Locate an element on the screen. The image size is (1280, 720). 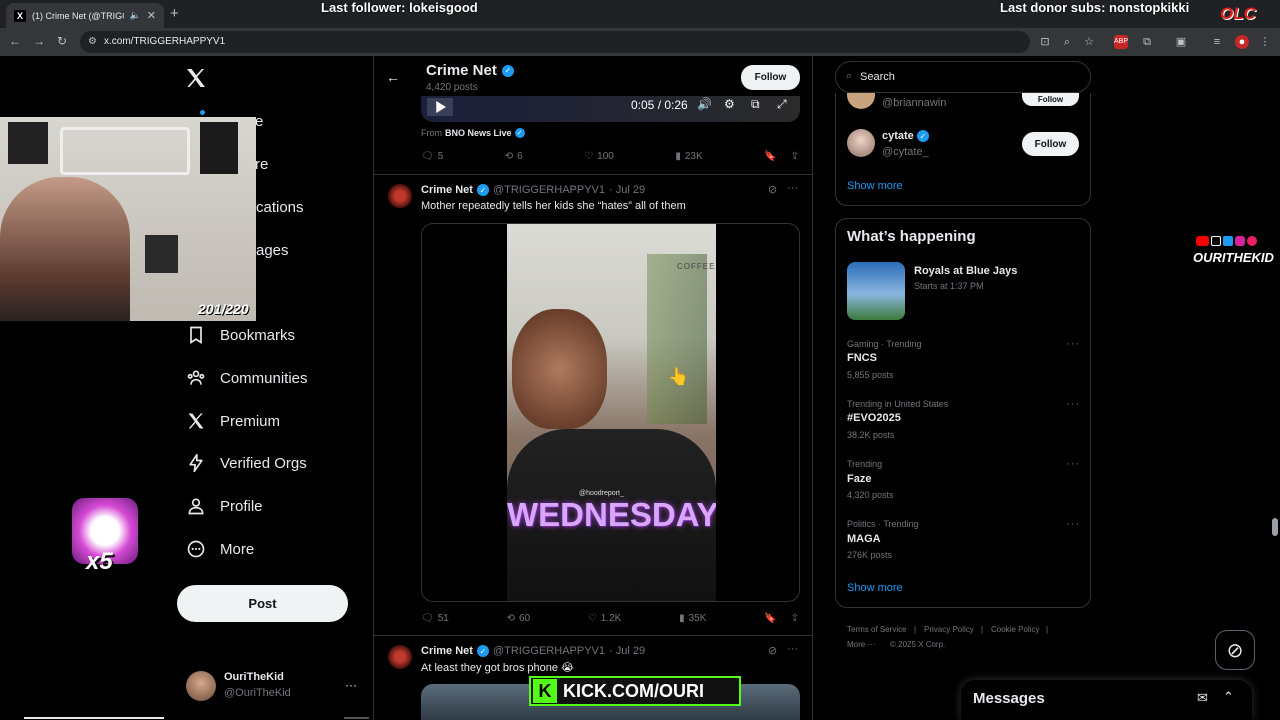
trend-meta: Trending in United States is located at coordinates (898, 404).